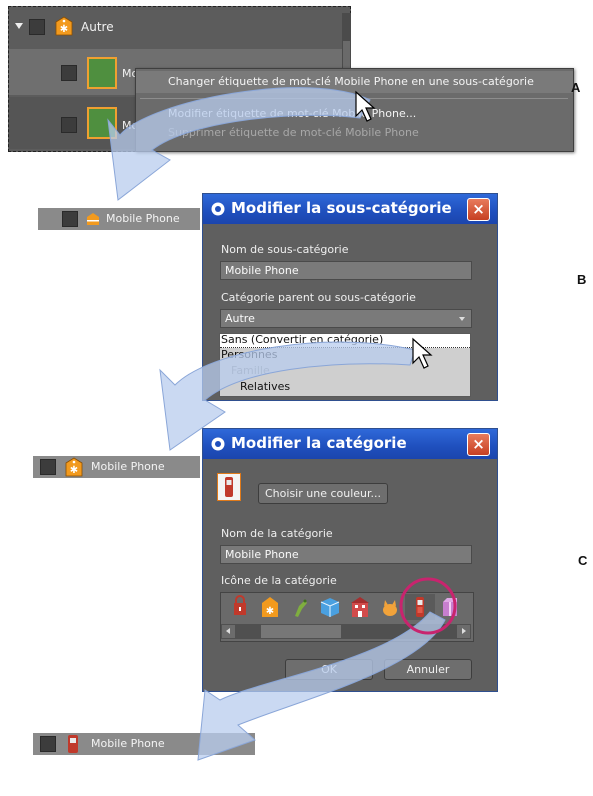 This screenshot has height=796, width=593. Describe the element at coordinates (175, 27) in the screenshot. I see `category-row: ✱ Autre` at that location.